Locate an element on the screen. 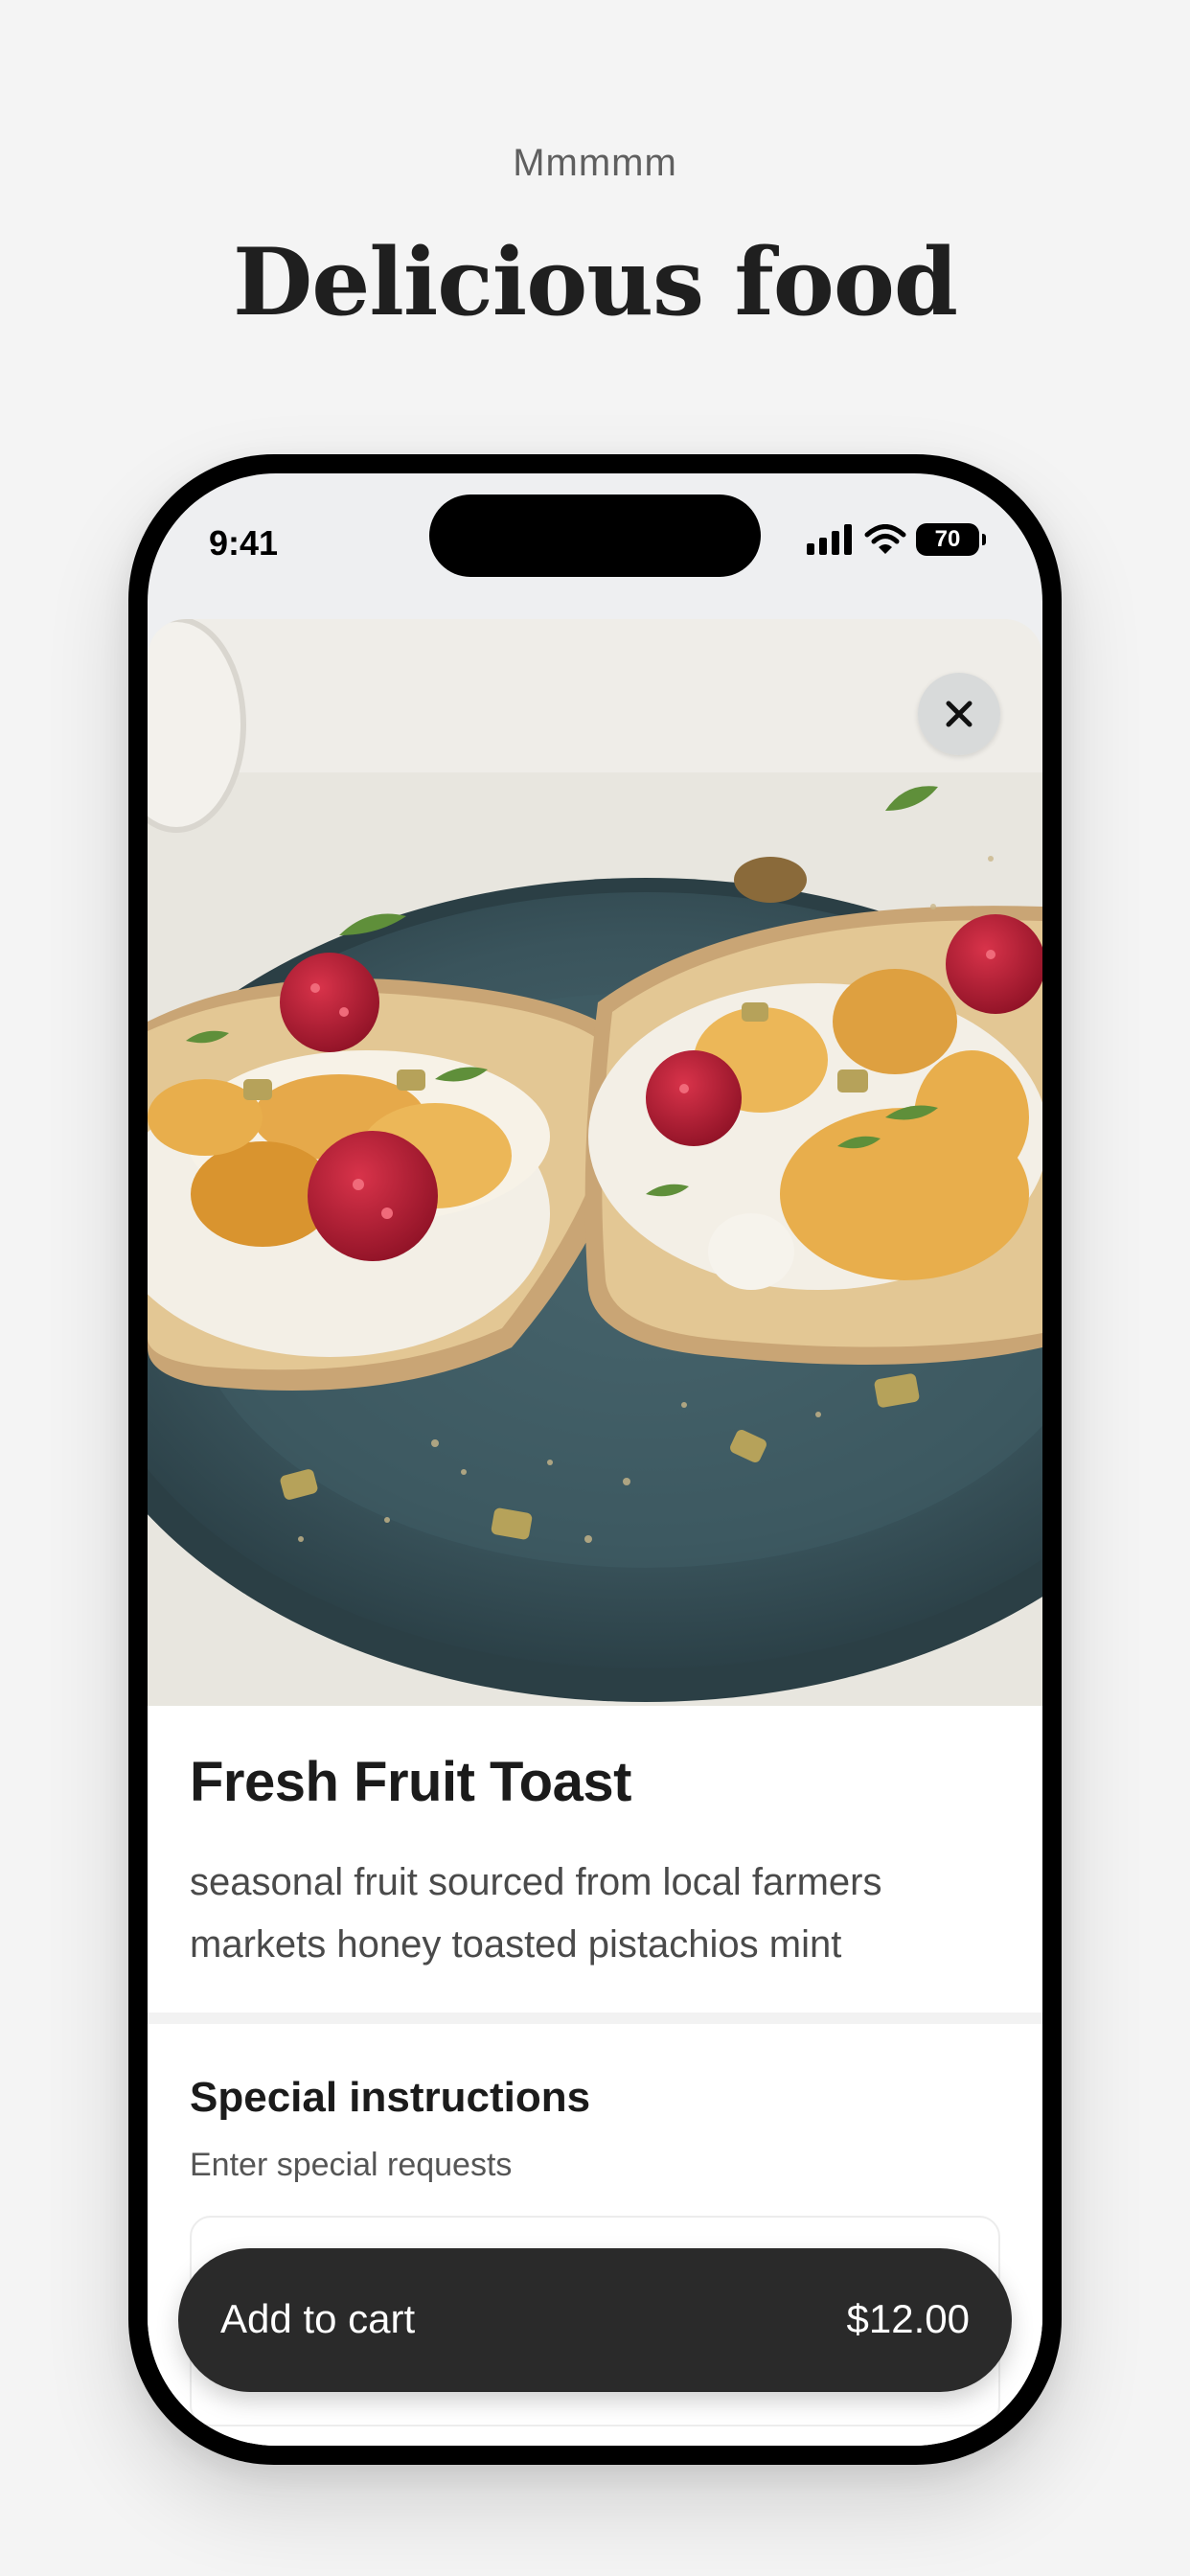  battery-icon: 70 is located at coordinates (951, 539).